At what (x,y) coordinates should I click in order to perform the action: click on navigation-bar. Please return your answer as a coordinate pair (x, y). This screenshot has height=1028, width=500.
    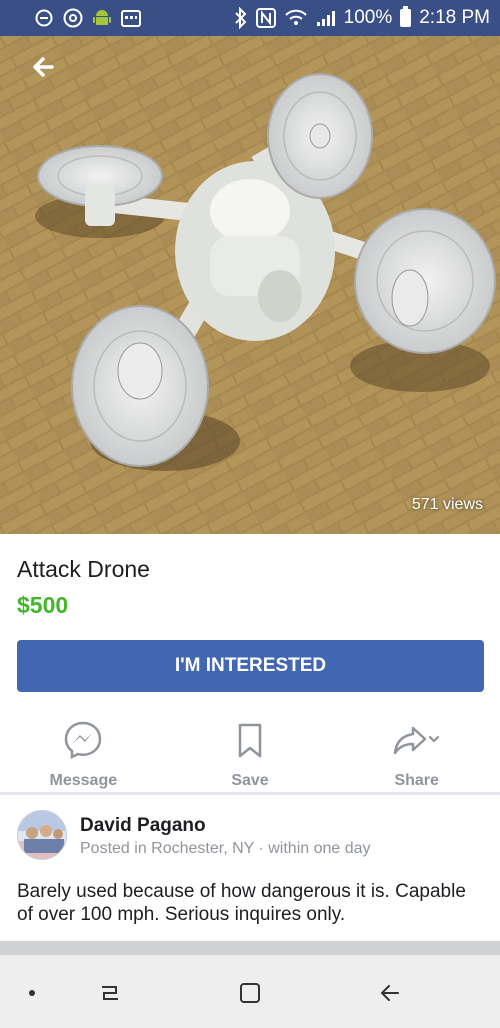
    Looking at the image, I should click on (250, 991).